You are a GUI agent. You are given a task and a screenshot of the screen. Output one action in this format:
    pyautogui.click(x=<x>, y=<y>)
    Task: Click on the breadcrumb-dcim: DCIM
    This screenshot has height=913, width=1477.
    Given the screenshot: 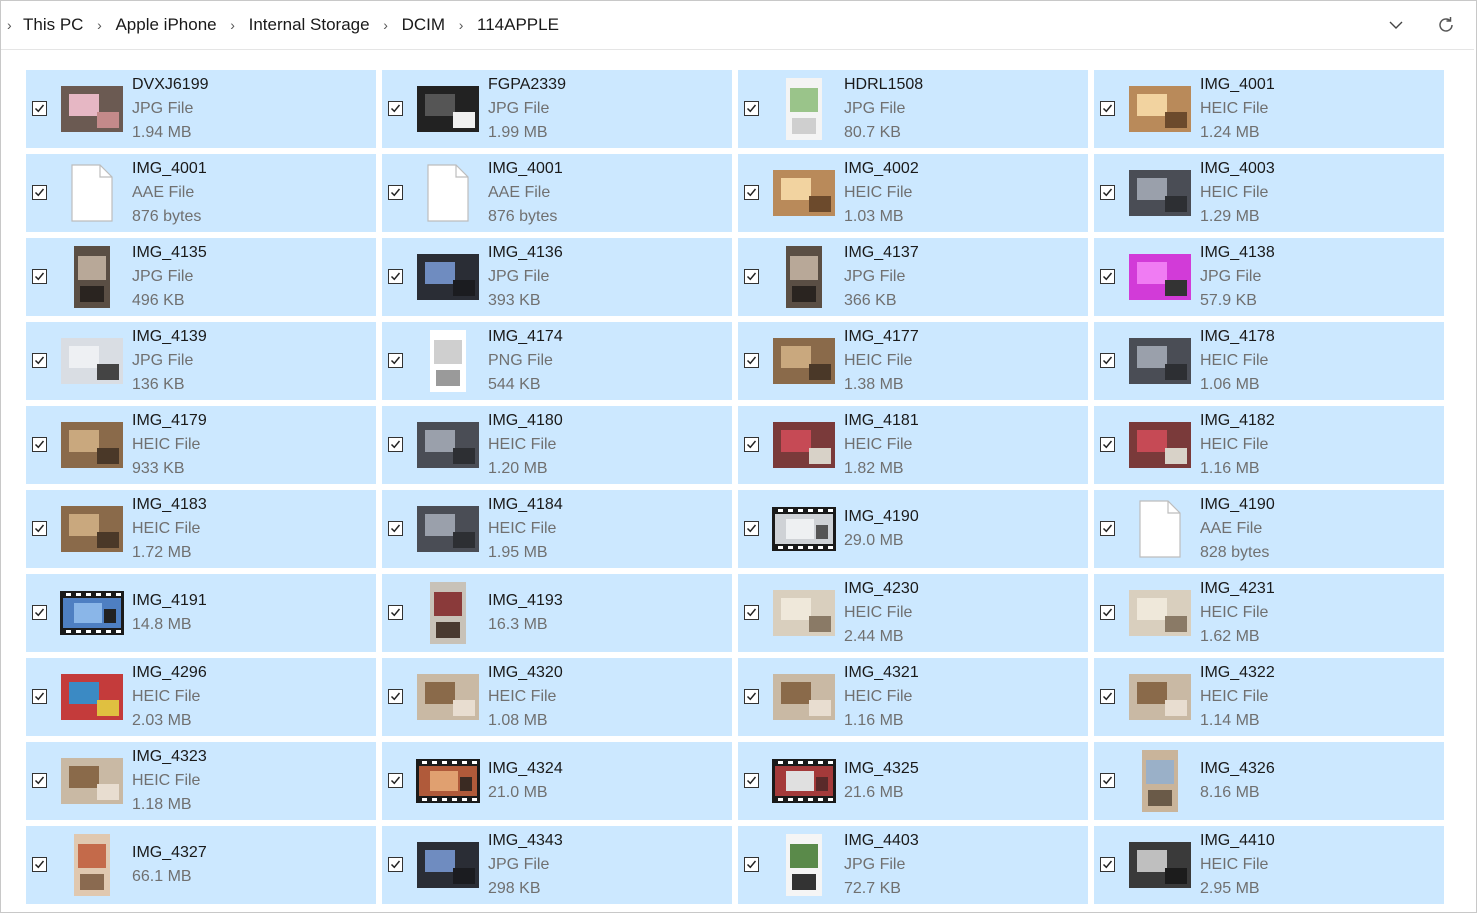 What is the action you would take?
    pyautogui.click(x=423, y=25)
    